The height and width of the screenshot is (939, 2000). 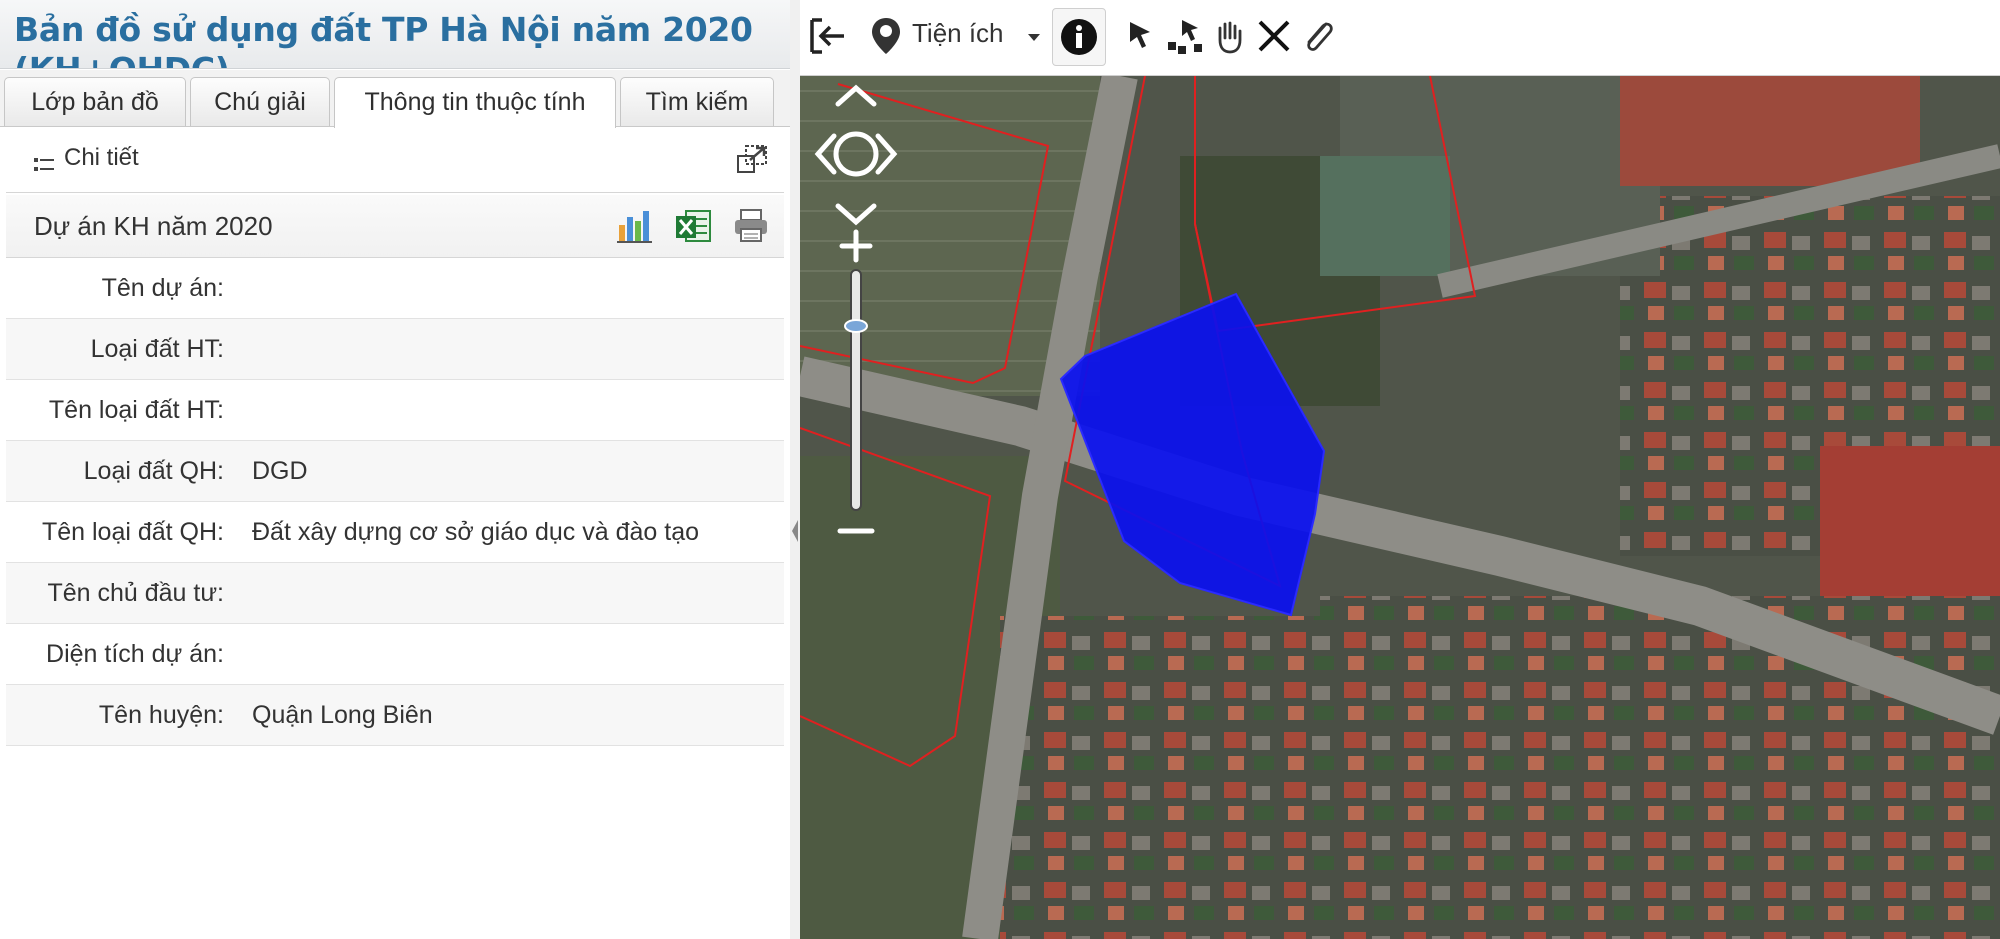 What do you see at coordinates (395, 226) in the screenshot?
I see `project-bar: Dự án KH năm 2020` at bounding box center [395, 226].